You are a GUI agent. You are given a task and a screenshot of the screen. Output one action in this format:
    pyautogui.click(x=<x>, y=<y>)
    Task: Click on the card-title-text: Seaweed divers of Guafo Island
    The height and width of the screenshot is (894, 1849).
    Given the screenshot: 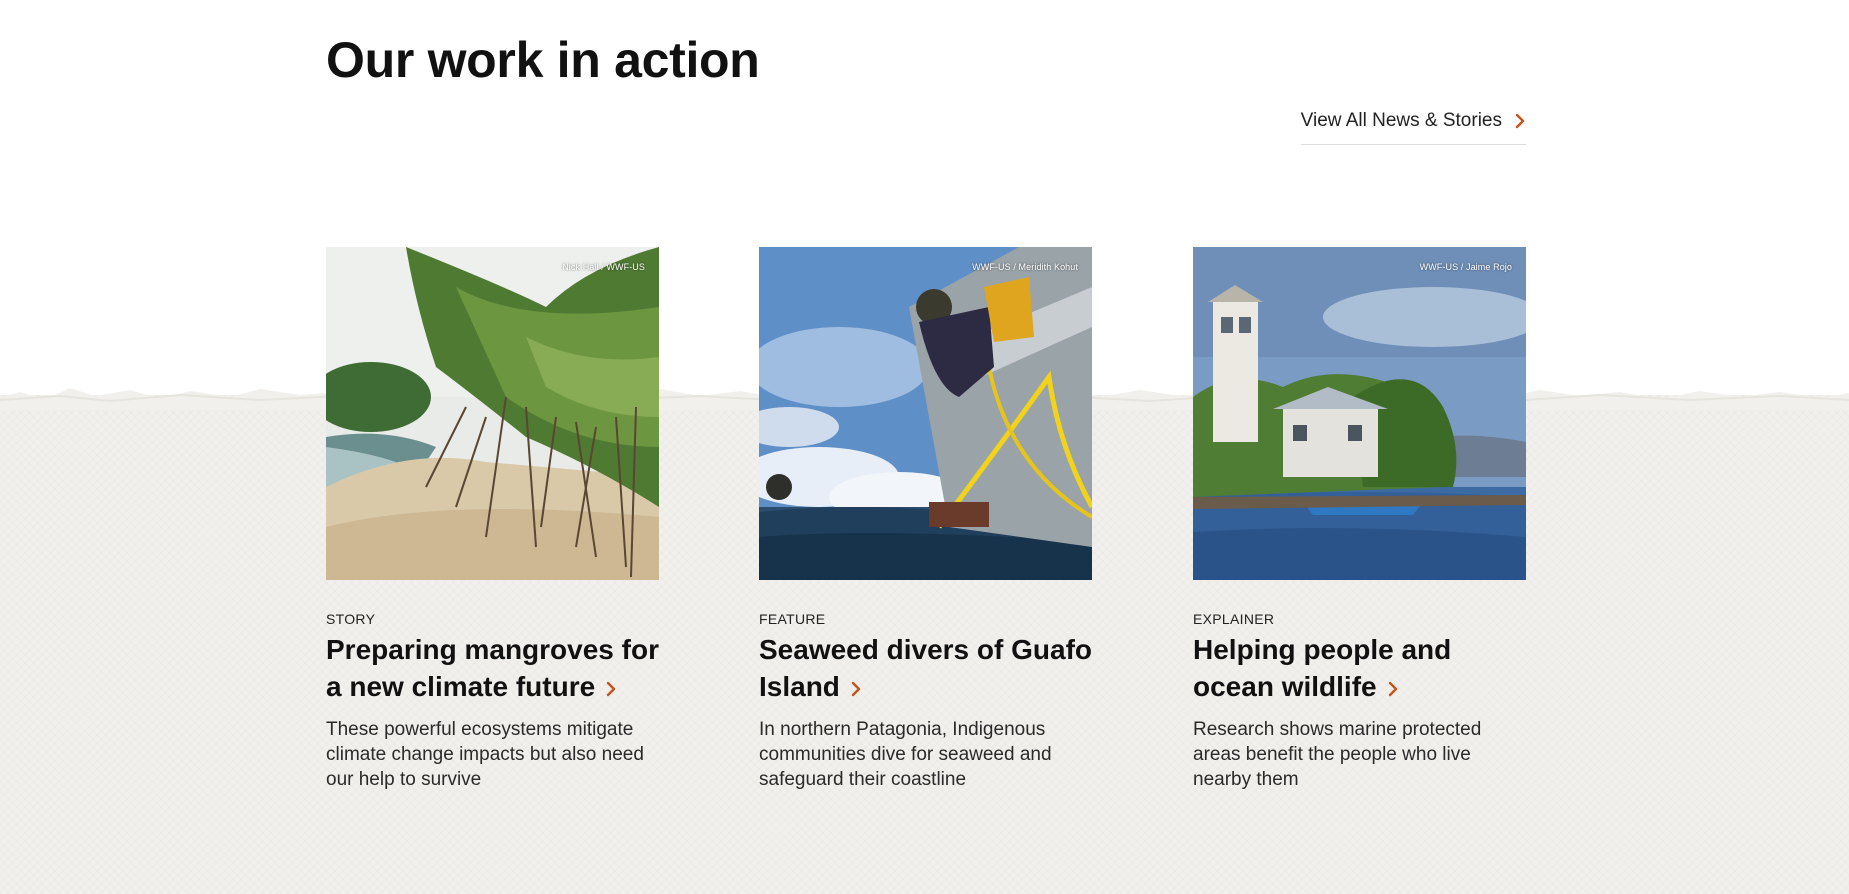 What is the action you would take?
    pyautogui.click(x=925, y=668)
    